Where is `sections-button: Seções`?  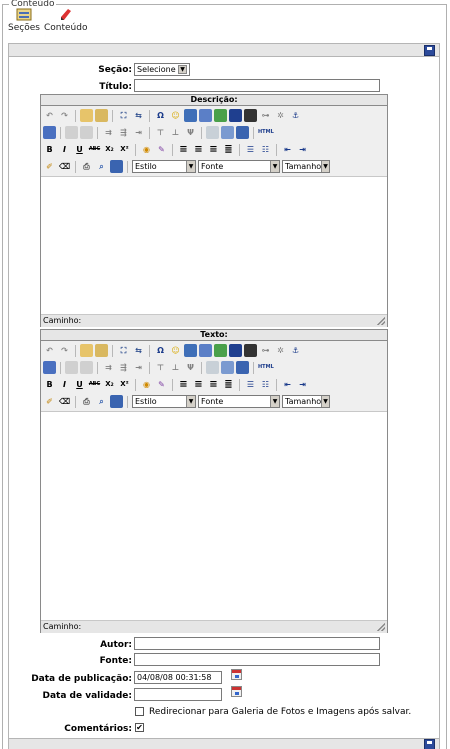
sections-button: Seções is located at coordinates (24, 20).